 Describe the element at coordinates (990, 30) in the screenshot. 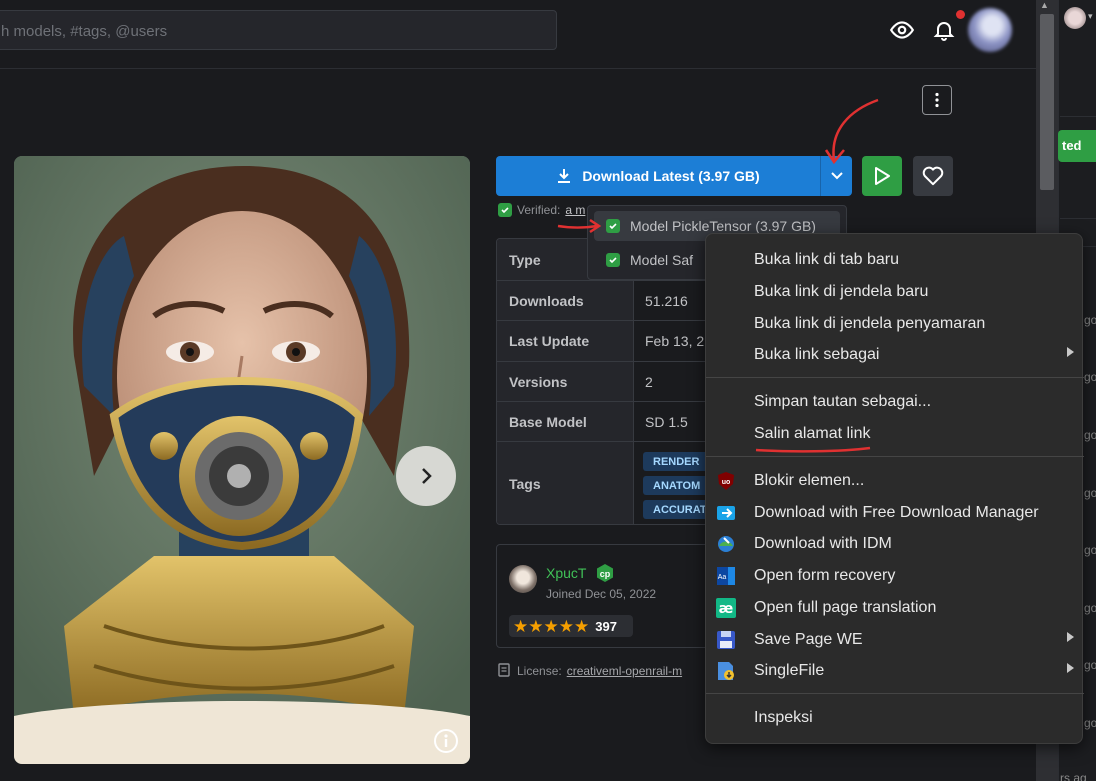

I see `user-avatar` at that location.